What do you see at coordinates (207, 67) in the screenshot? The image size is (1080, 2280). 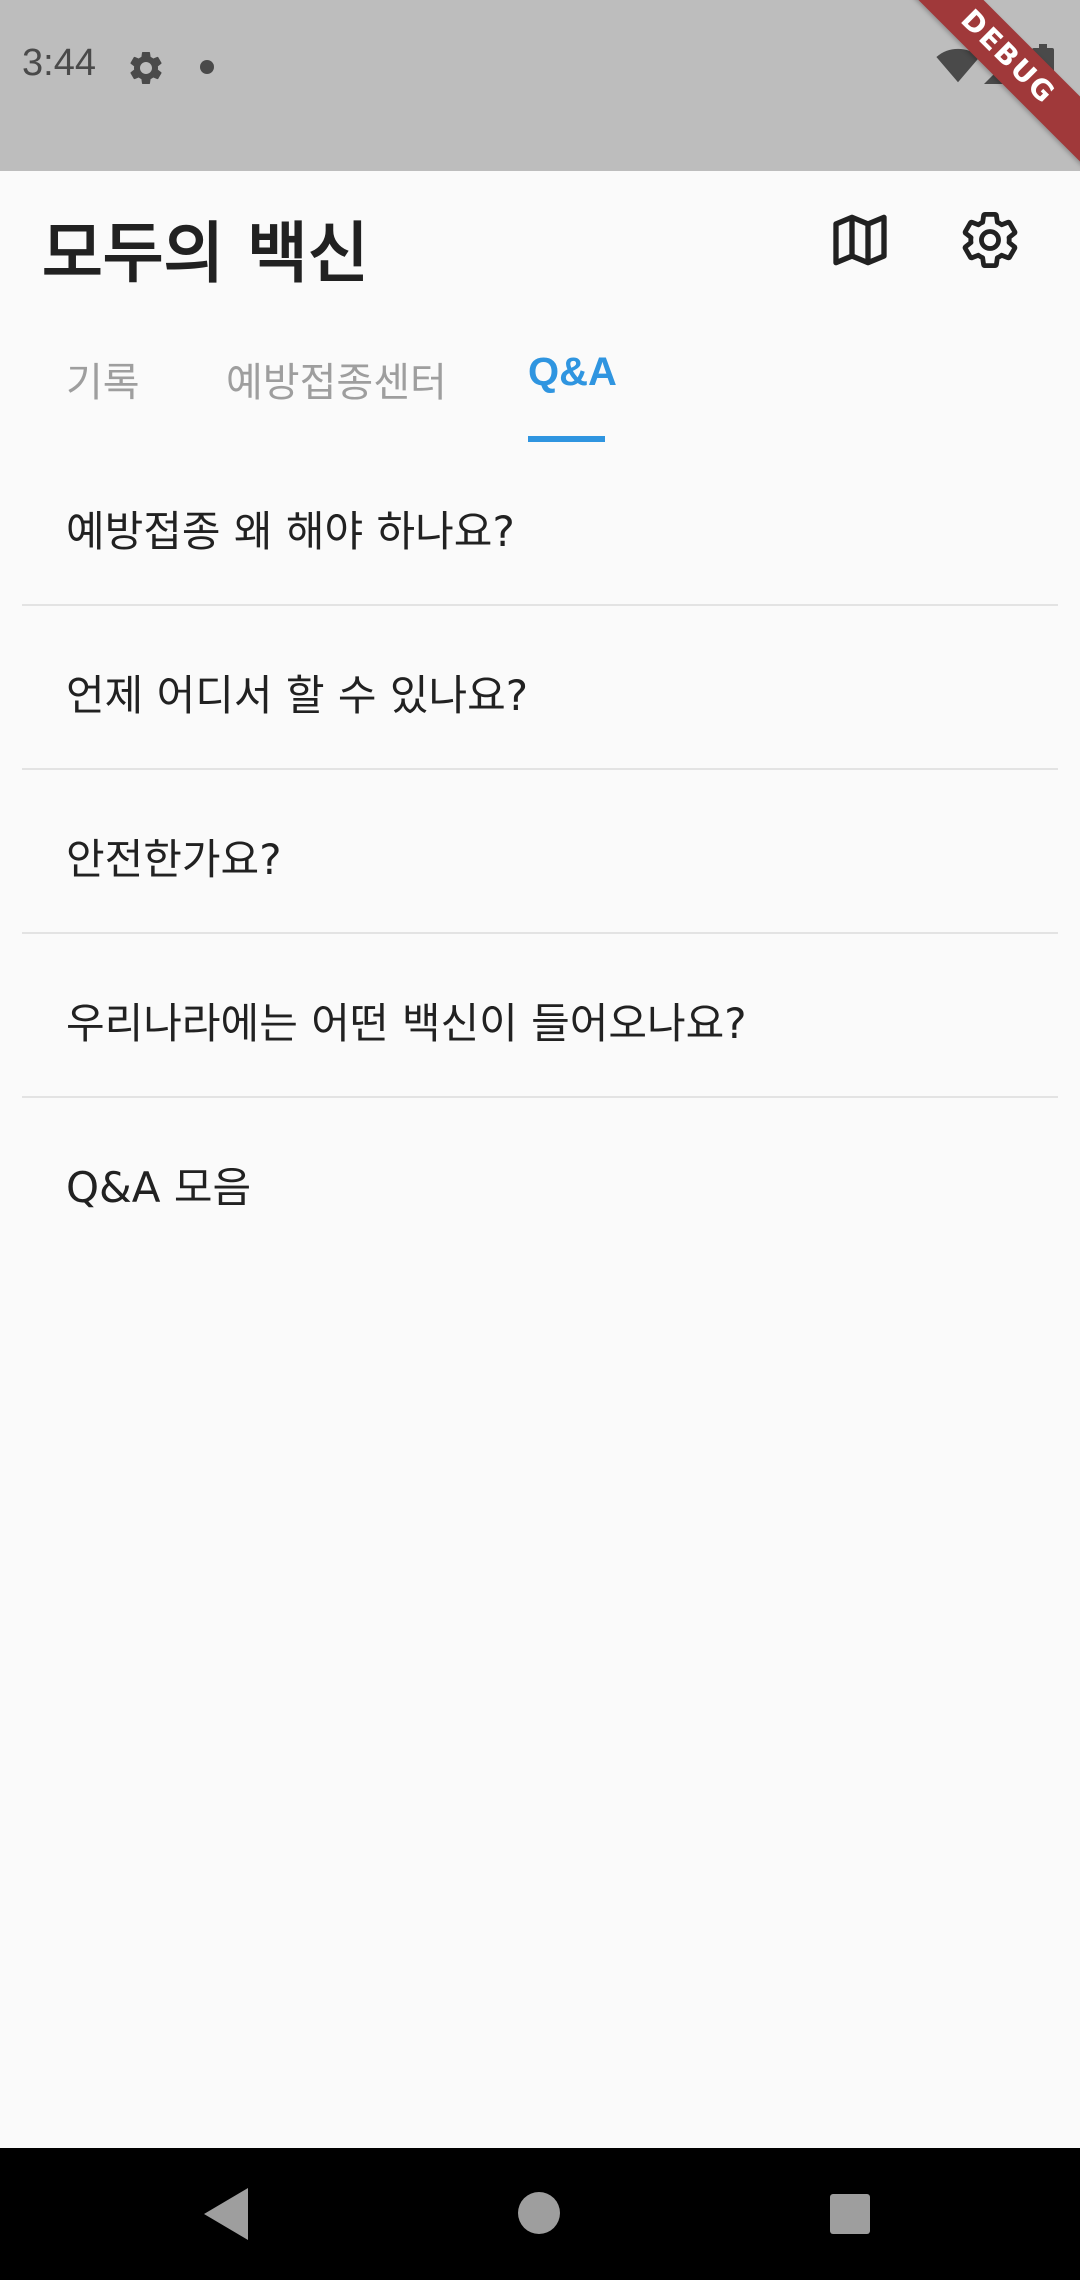 I see `notification-dot-icon` at bounding box center [207, 67].